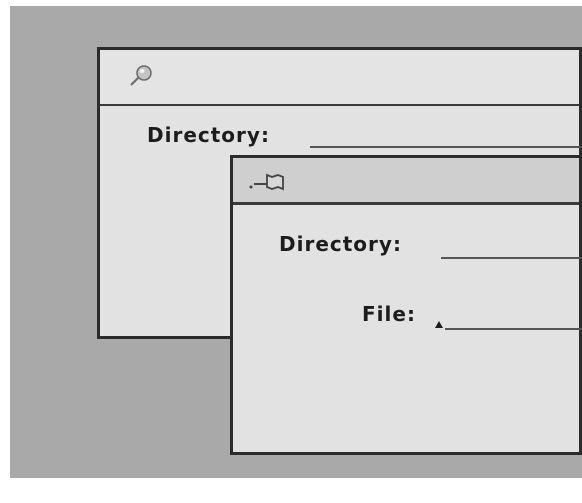 The width and height of the screenshot is (582, 503). Describe the element at coordinates (339, 78) in the screenshot. I see `back-dialog-titlebar` at that location.